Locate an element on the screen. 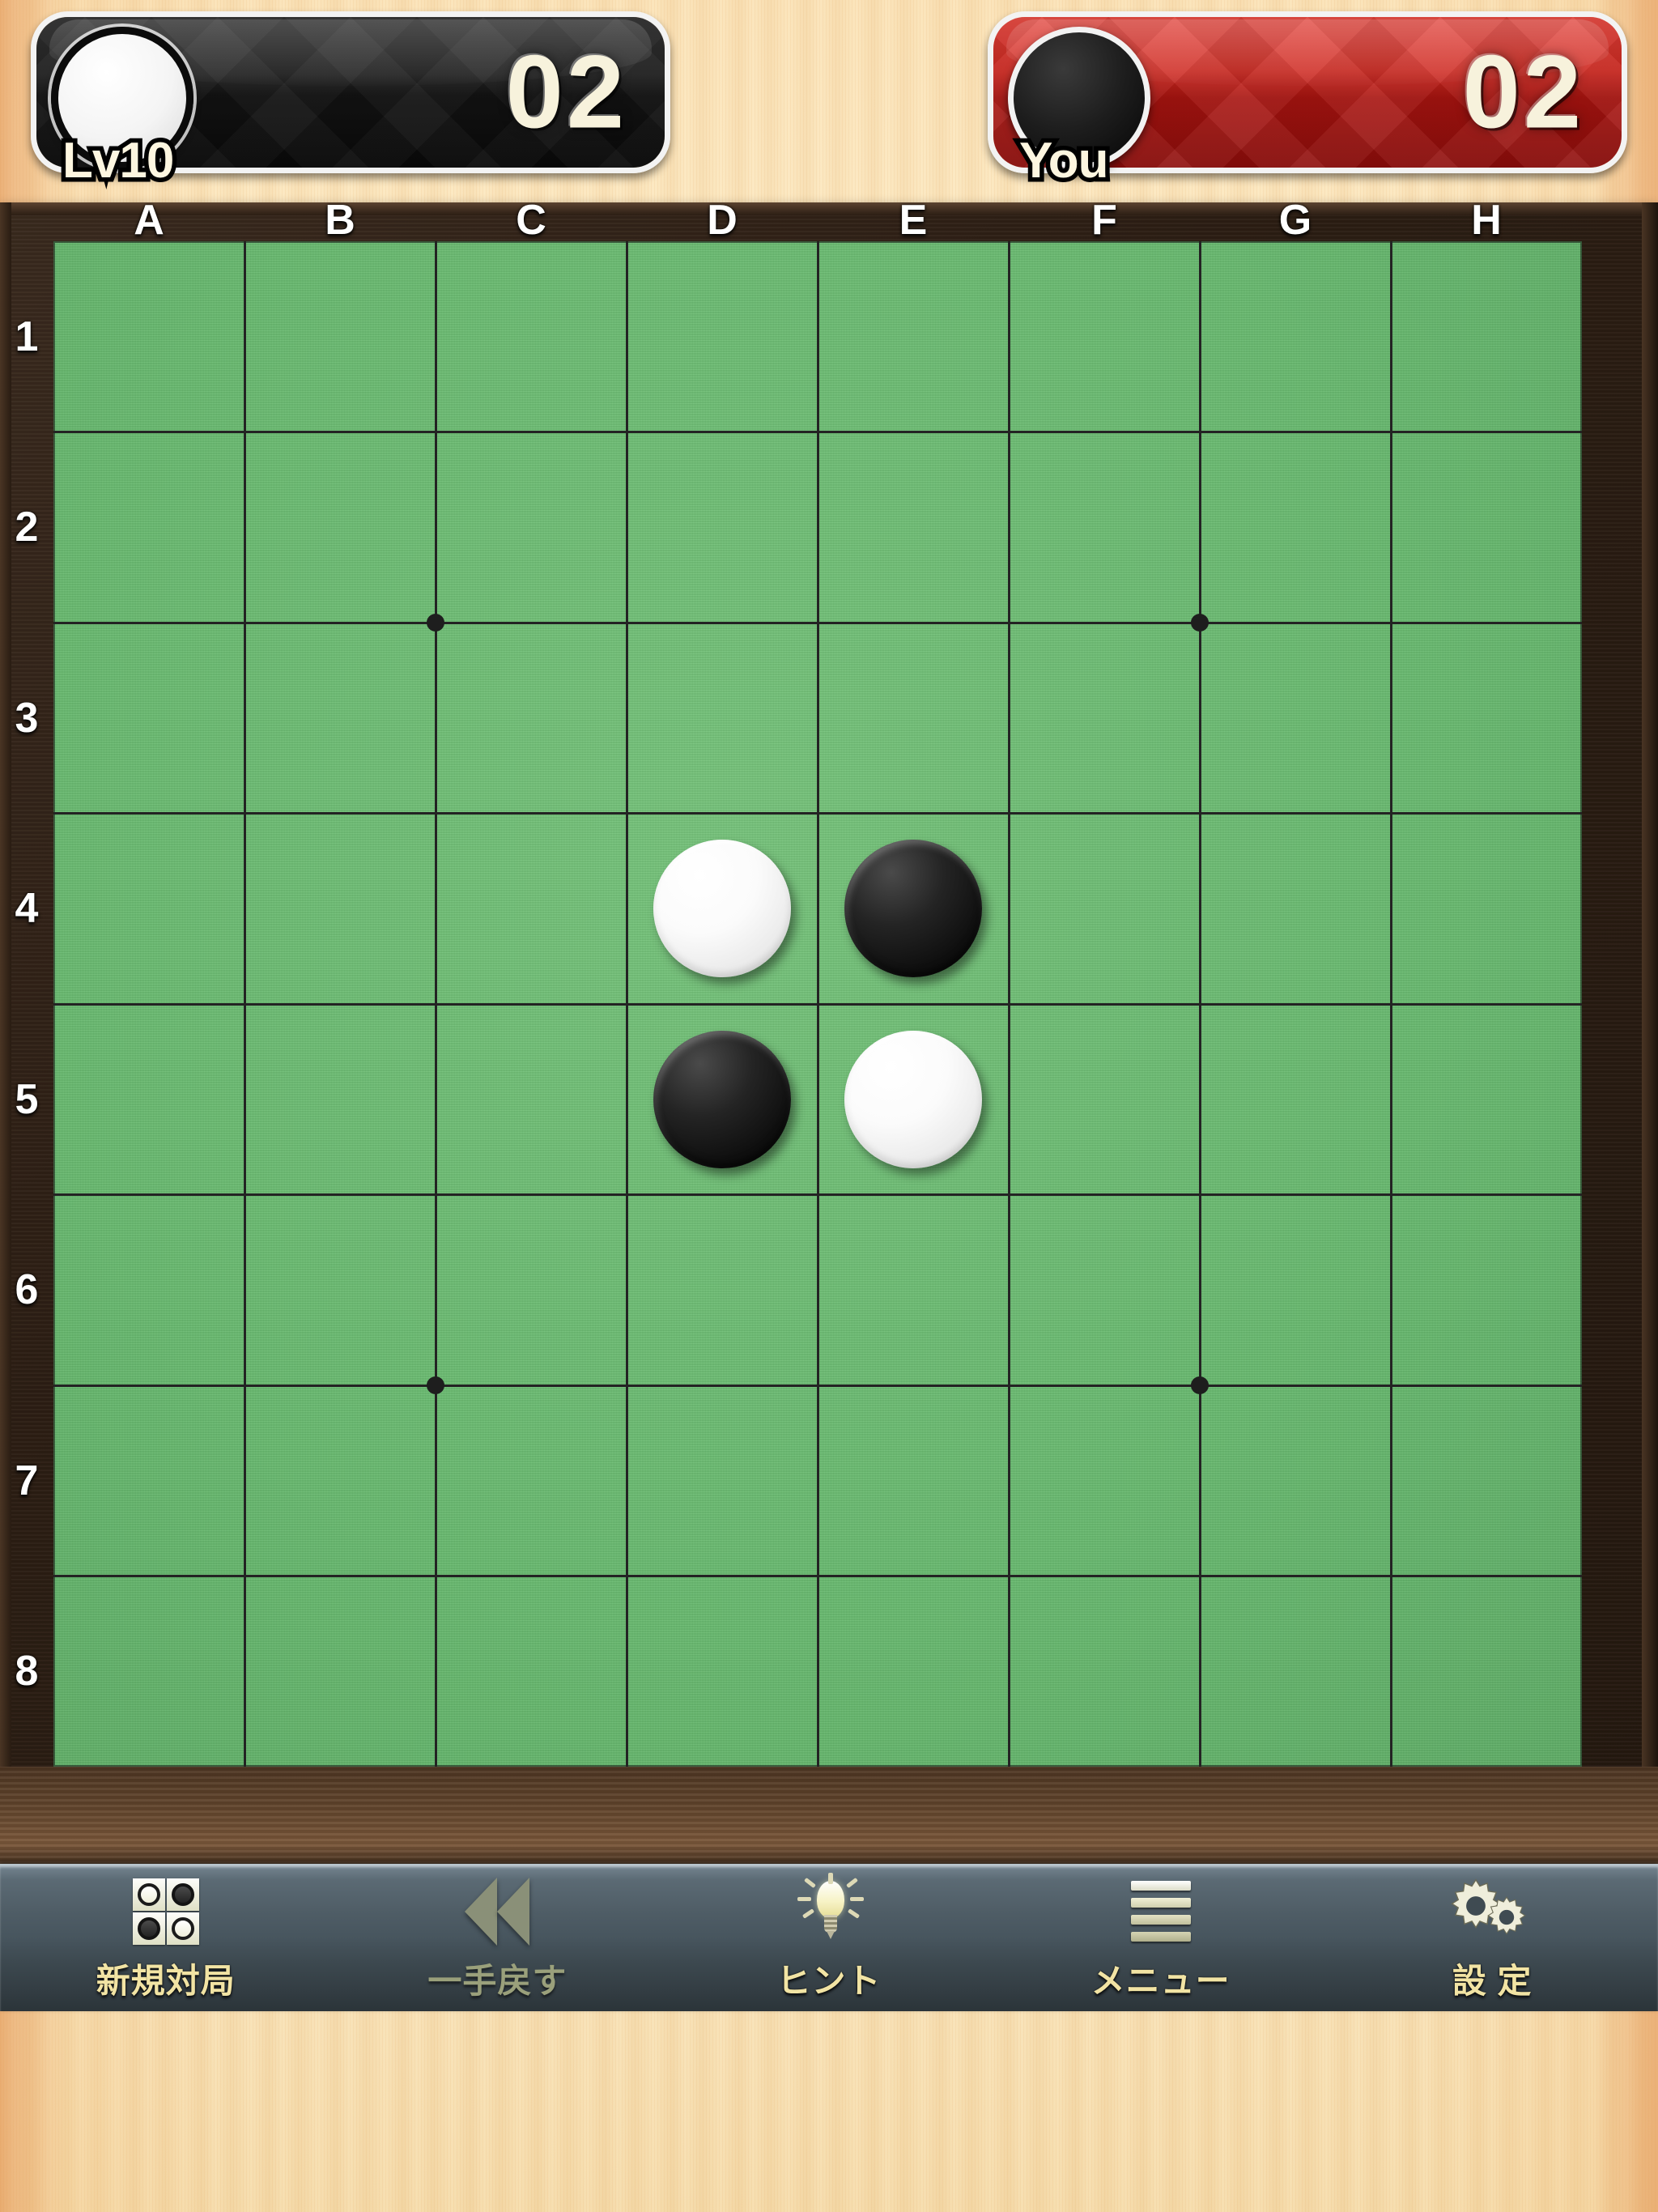  board-cell-H3 is located at coordinates (1486, 719).